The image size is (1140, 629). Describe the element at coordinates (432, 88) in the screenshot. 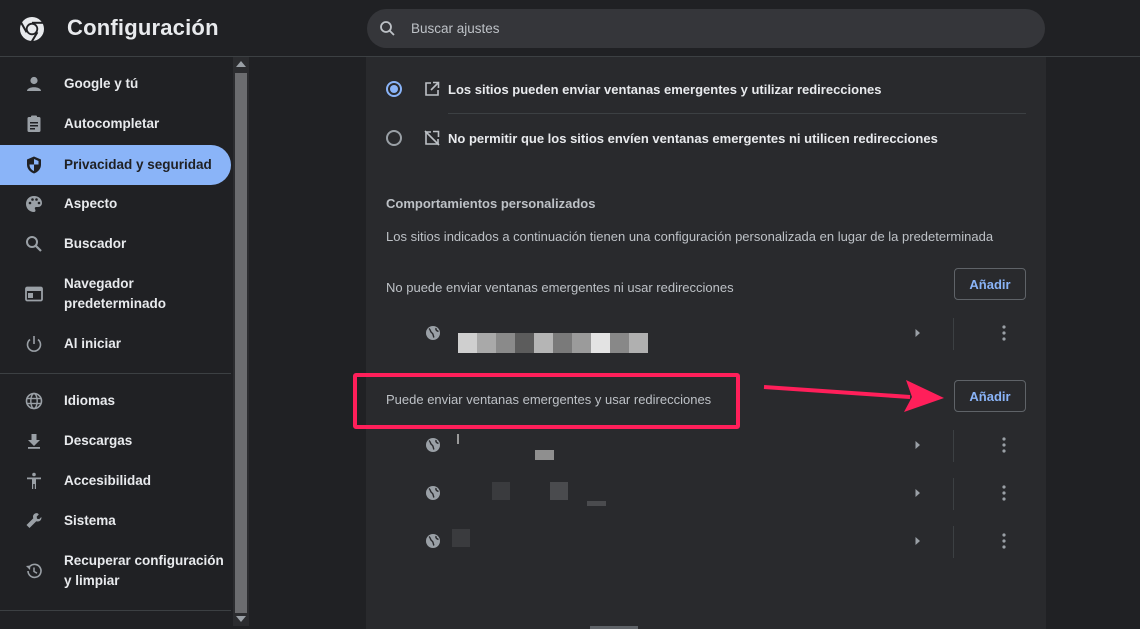

I see `open-in-new-icon` at that location.